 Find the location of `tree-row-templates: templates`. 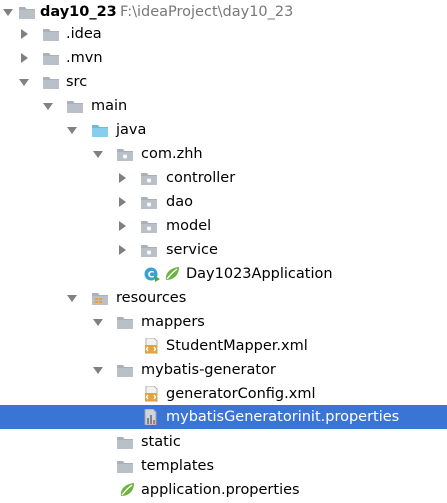

tree-row-templates: templates is located at coordinates (223, 466).